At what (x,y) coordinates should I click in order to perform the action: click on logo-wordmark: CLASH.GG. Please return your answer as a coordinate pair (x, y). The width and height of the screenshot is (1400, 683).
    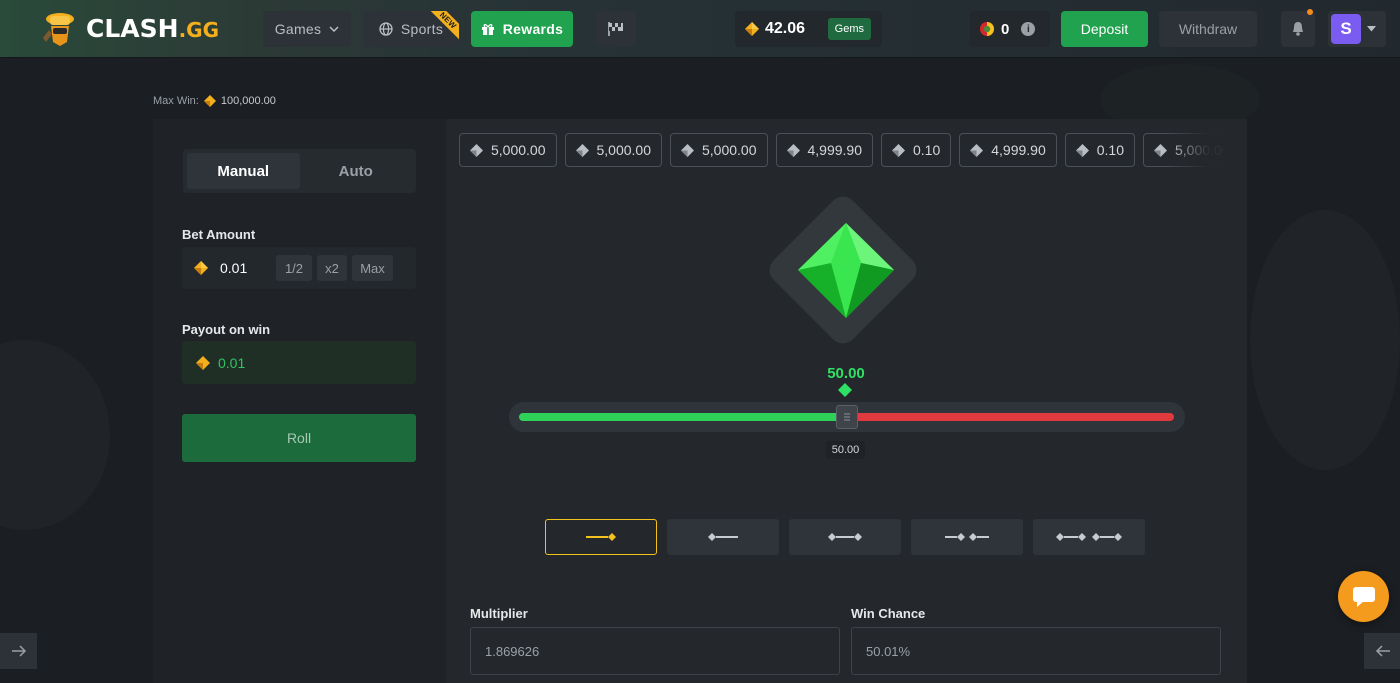
    Looking at the image, I should click on (152, 28).